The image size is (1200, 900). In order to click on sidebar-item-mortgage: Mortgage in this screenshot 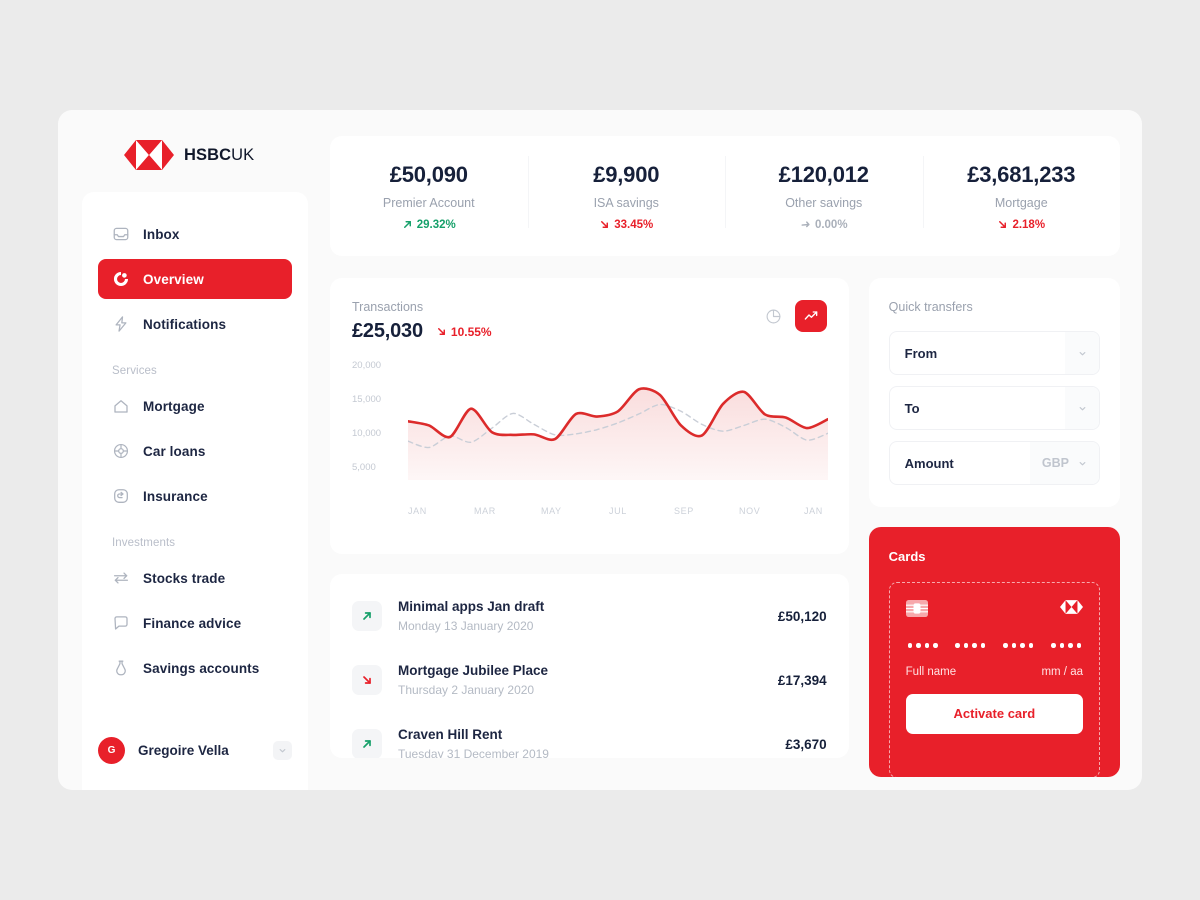, I will do `click(195, 406)`.